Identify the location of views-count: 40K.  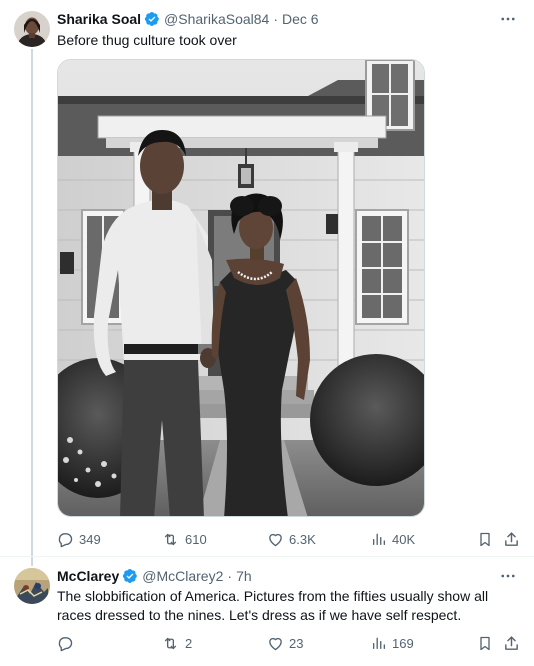
(404, 539).